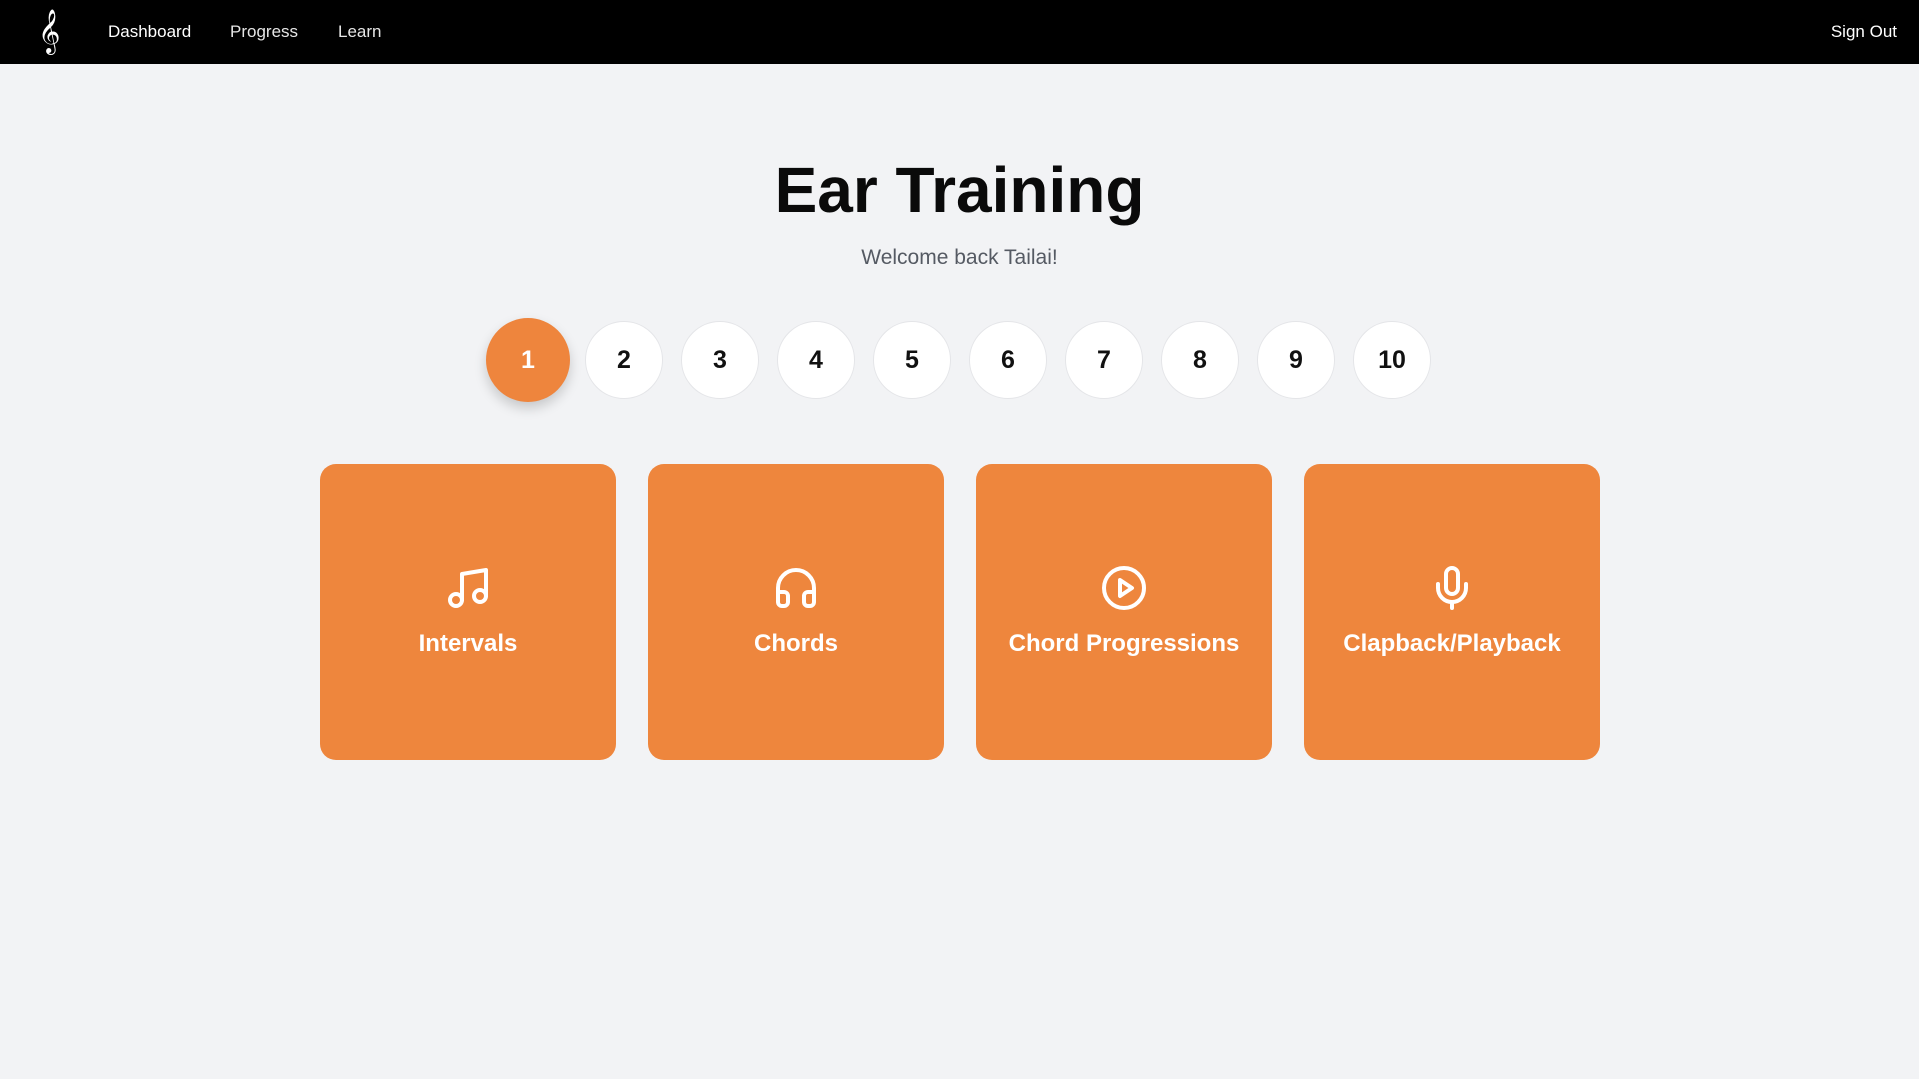 The width and height of the screenshot is (1919, 1079). Describe the element at coordinates (816, 360) in the screenshot. I see `level-button-4: 4` at that location.